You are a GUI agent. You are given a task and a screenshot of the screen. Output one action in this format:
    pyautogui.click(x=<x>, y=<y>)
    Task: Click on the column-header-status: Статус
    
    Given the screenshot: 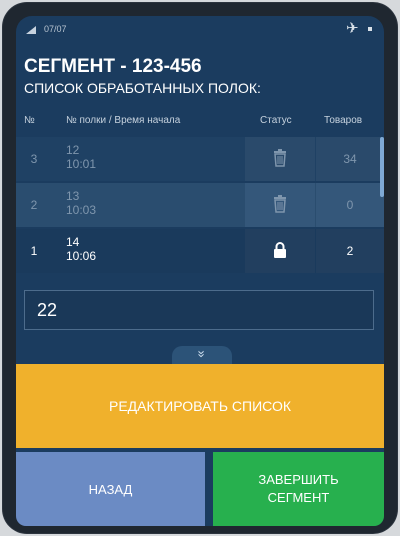 What is the action you would take?
    pyautogui.click(x=276, y=120)
    